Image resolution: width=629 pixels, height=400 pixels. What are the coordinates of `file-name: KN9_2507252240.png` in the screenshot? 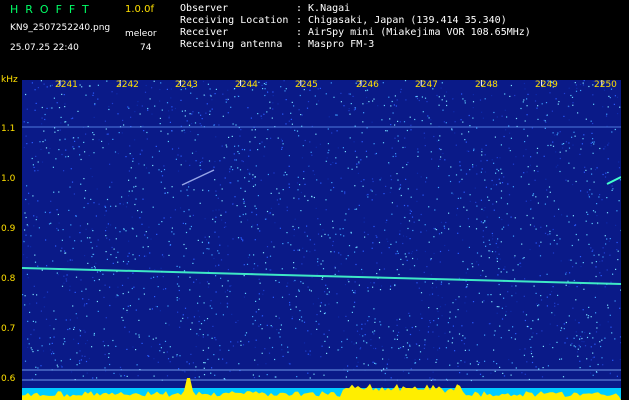 It's located at (60, 28).